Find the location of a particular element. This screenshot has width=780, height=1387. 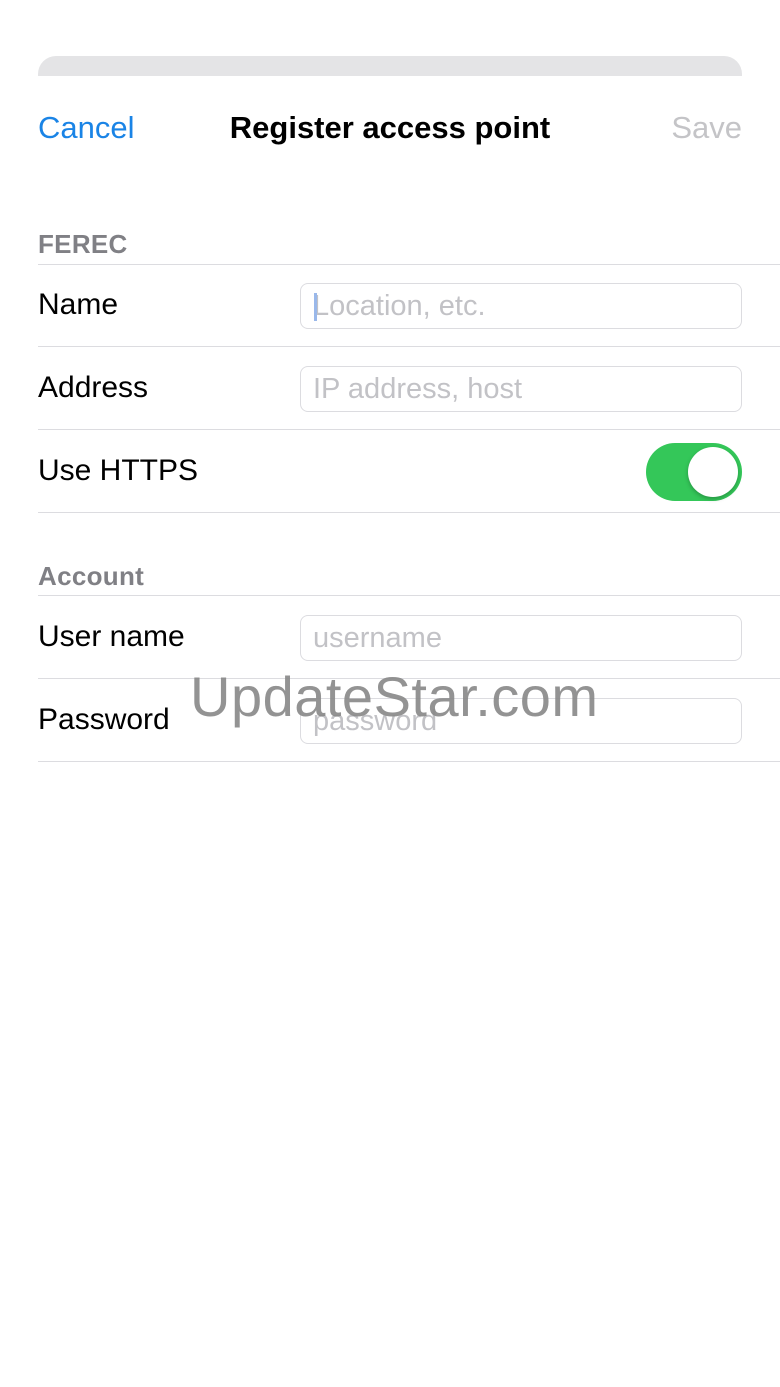

username-label: User name is located at coordinates (111, 636).